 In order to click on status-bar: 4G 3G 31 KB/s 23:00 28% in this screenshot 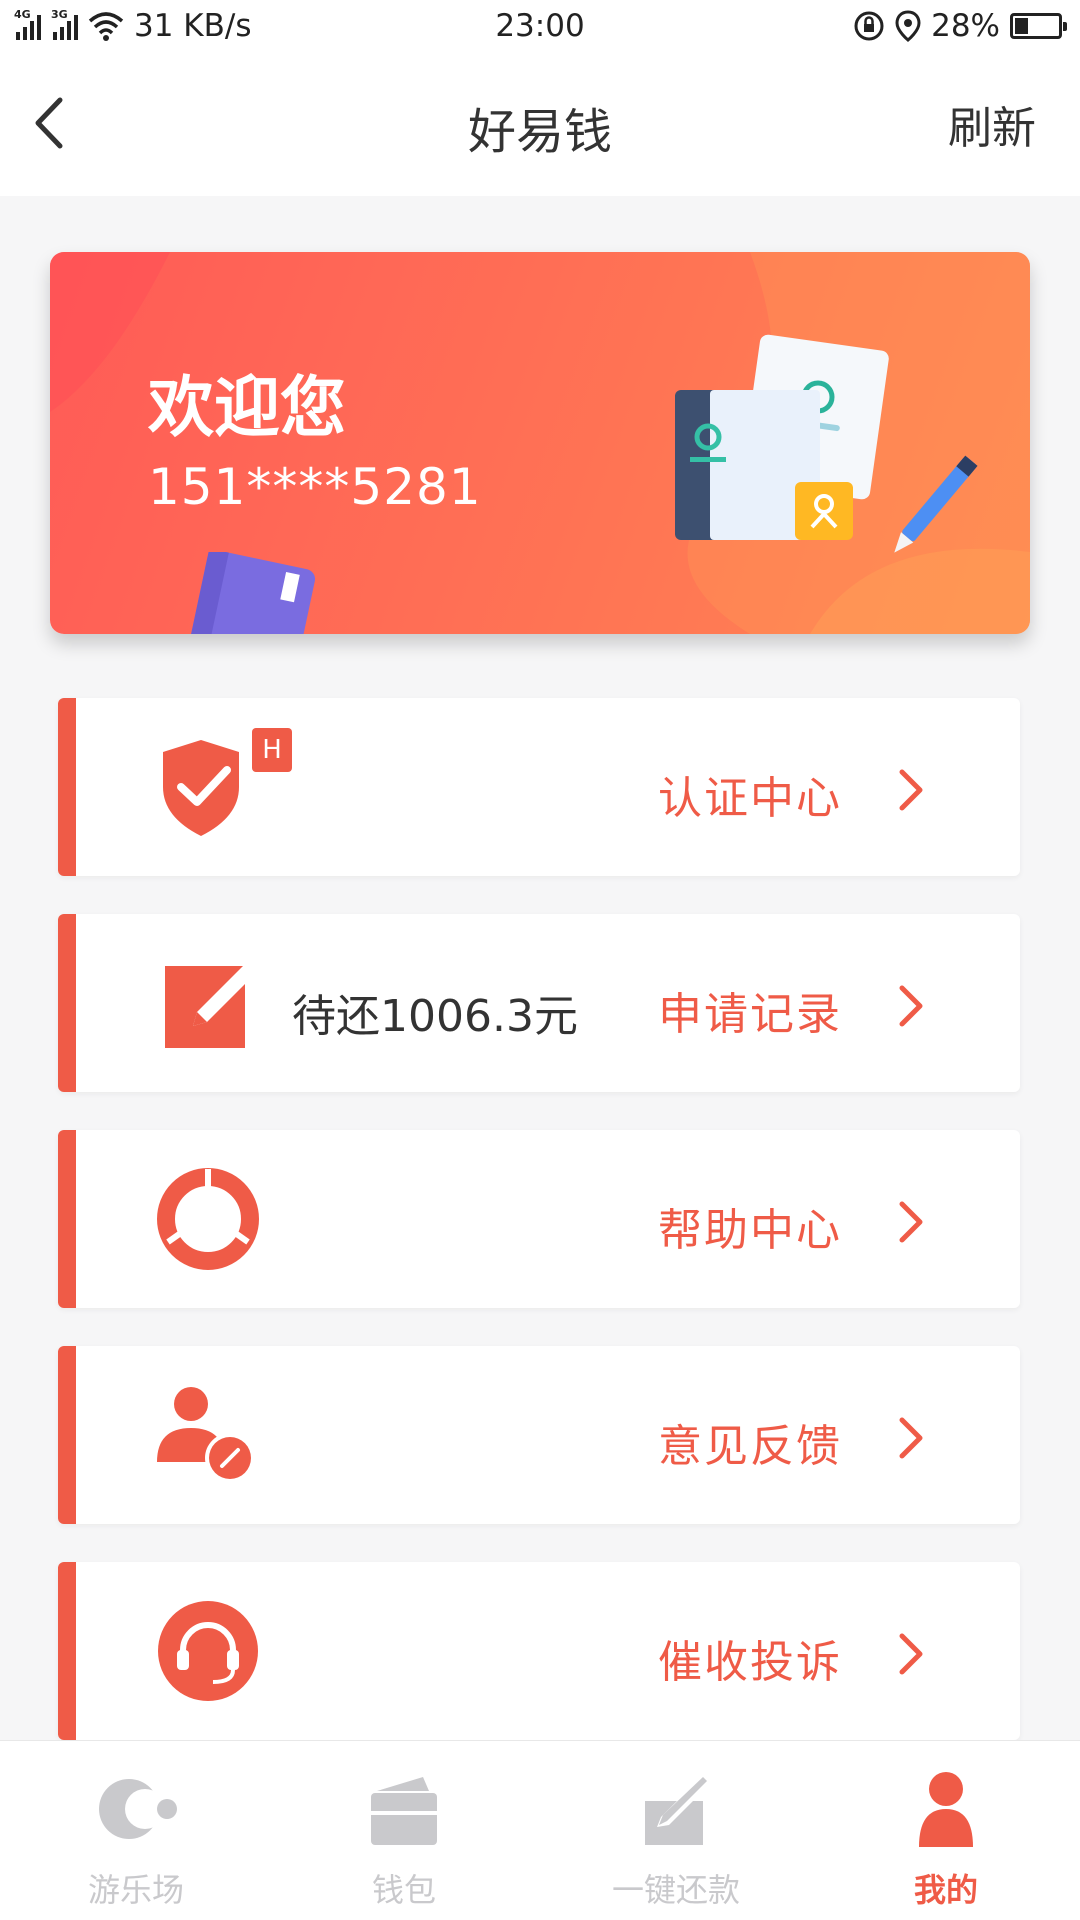, I will do `click(540, 29)`.